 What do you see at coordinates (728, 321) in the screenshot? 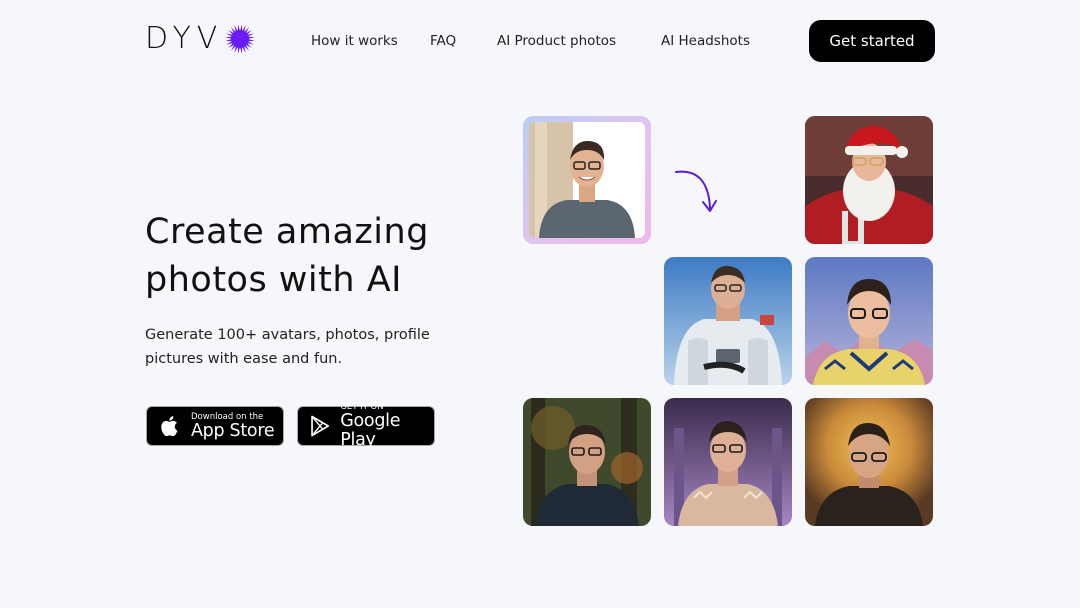
I see `astronaut-avatar` at bounding box center [728, 321].